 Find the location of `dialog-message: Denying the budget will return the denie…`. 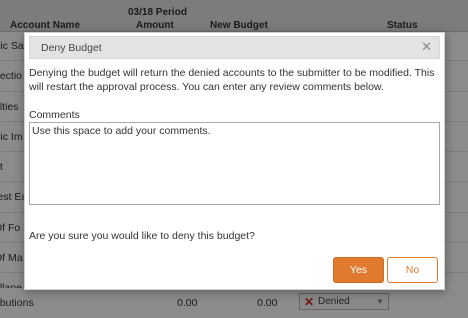

dialog-message: Denying the budget will return the denie… is located at coordinates (232, 80).